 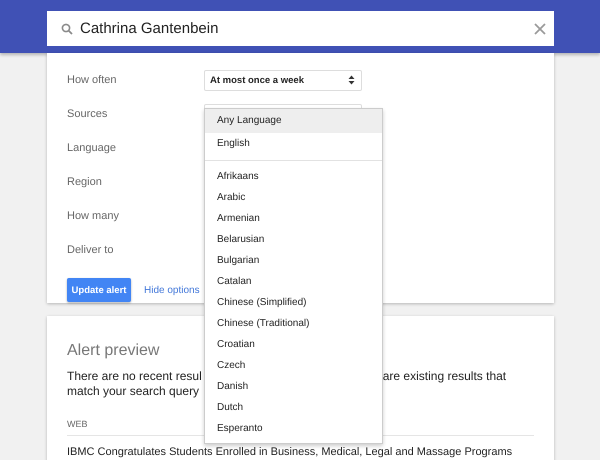 I want to click on option-label: How often, so click(x=92, y=80).